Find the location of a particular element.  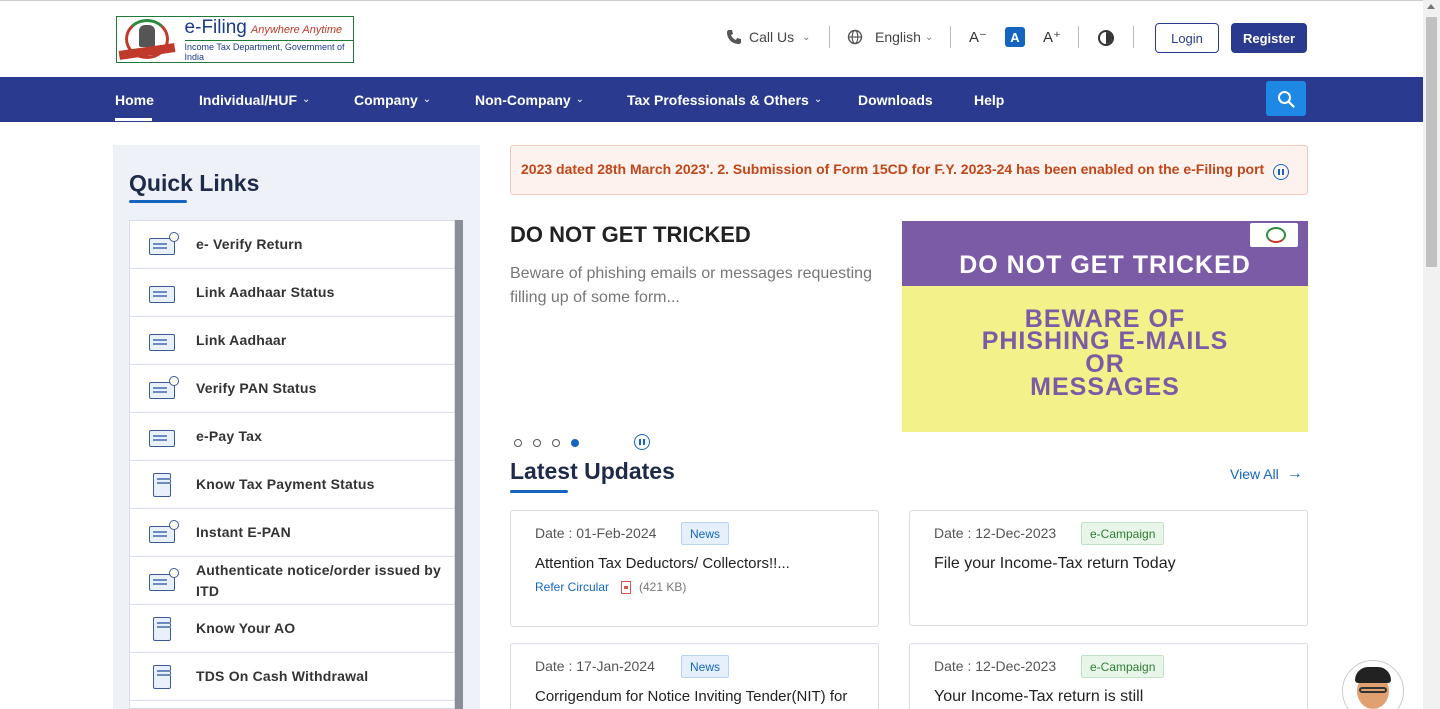

nav-label: Non-Company is located at coordinates (523, 99).